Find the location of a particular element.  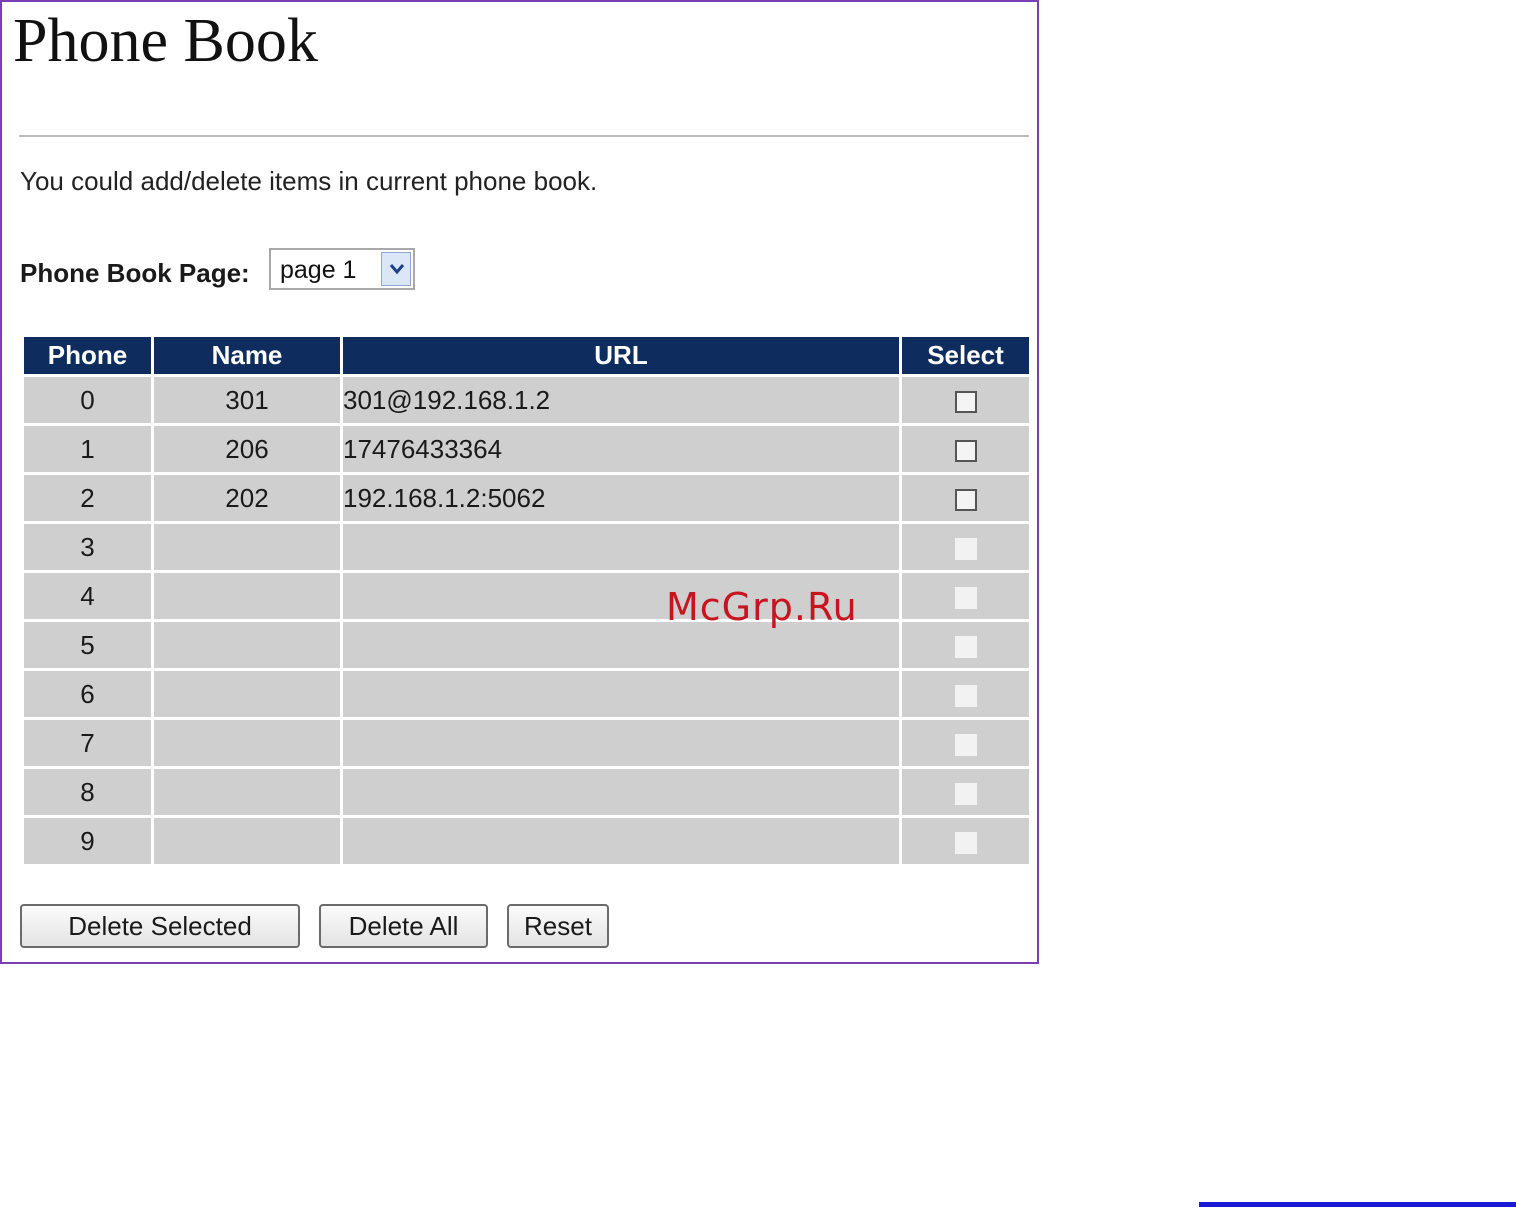

phone-cell: 9 is located at coordinates (87, 841).